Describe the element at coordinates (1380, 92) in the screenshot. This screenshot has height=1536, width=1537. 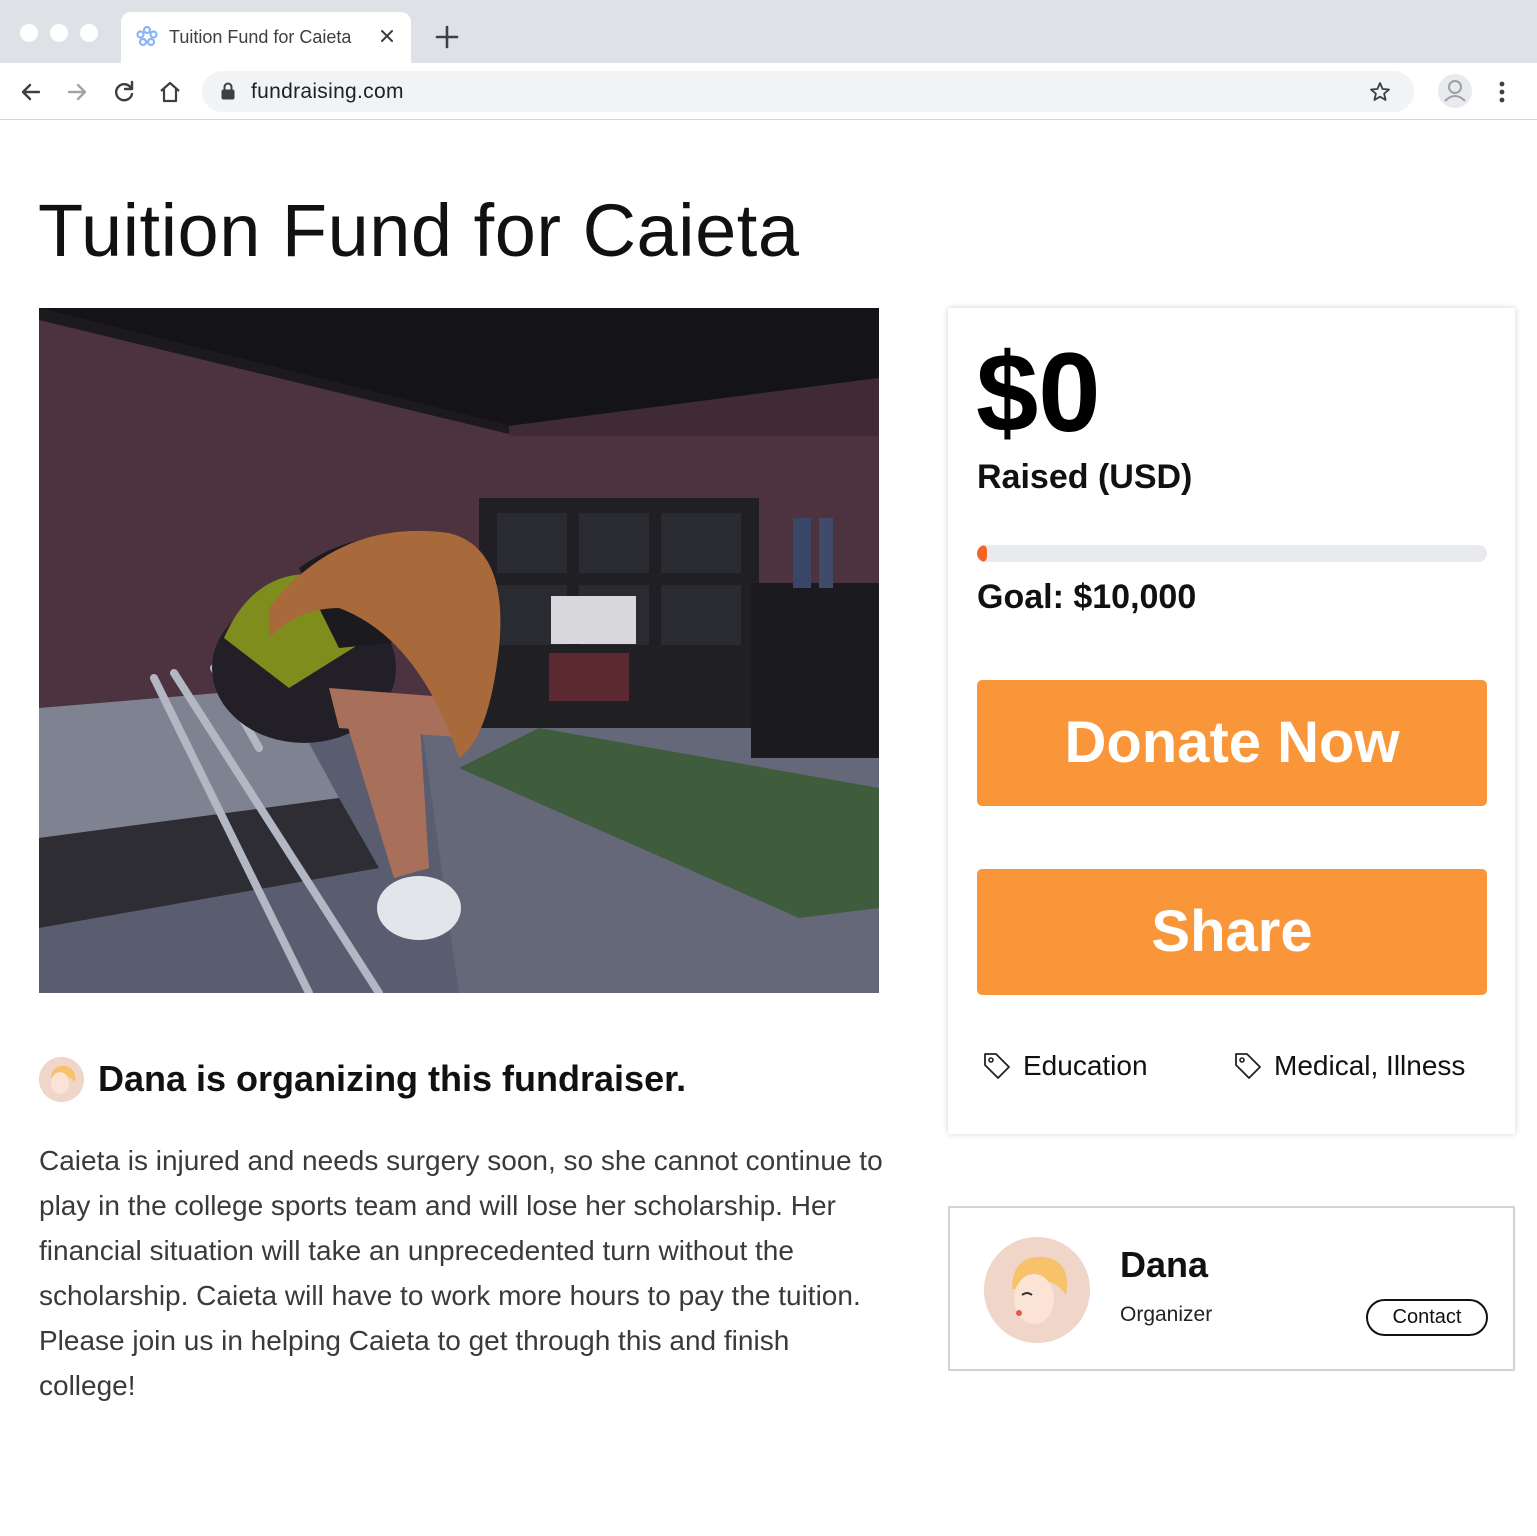
I see `bookmark-star-icon` at that location.